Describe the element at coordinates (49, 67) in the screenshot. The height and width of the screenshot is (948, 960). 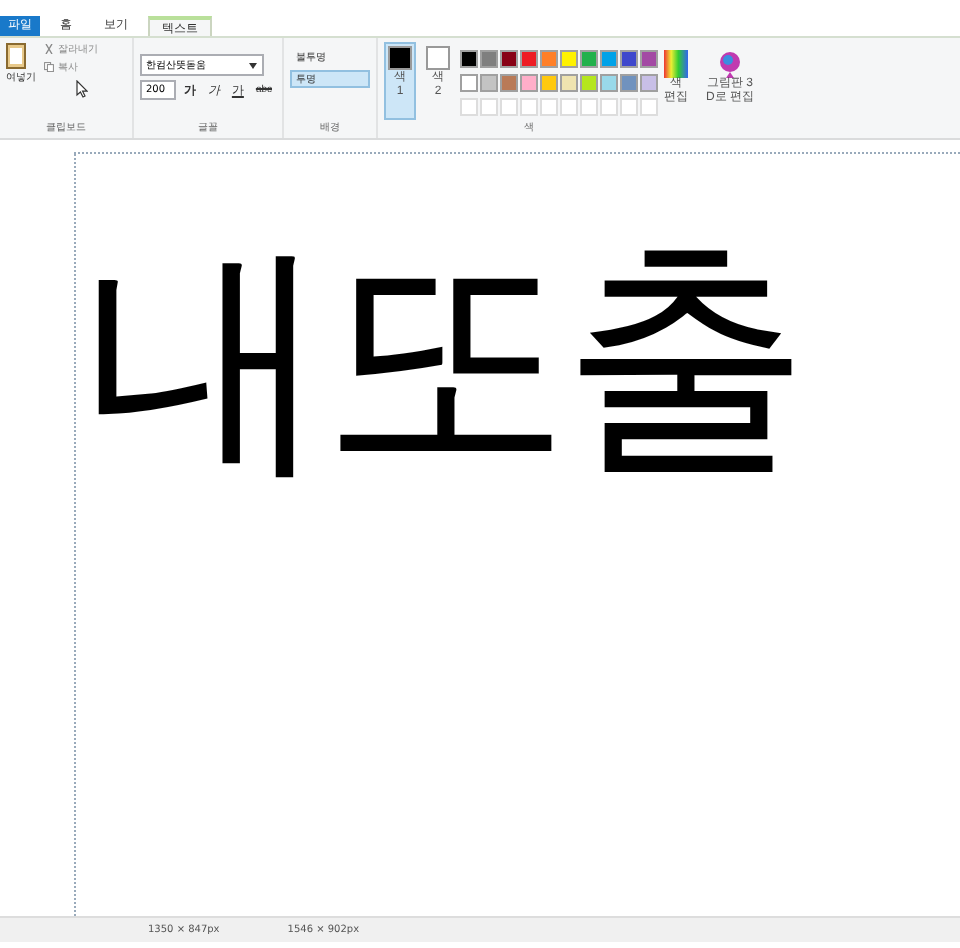
I see `copy-icon` at that location.